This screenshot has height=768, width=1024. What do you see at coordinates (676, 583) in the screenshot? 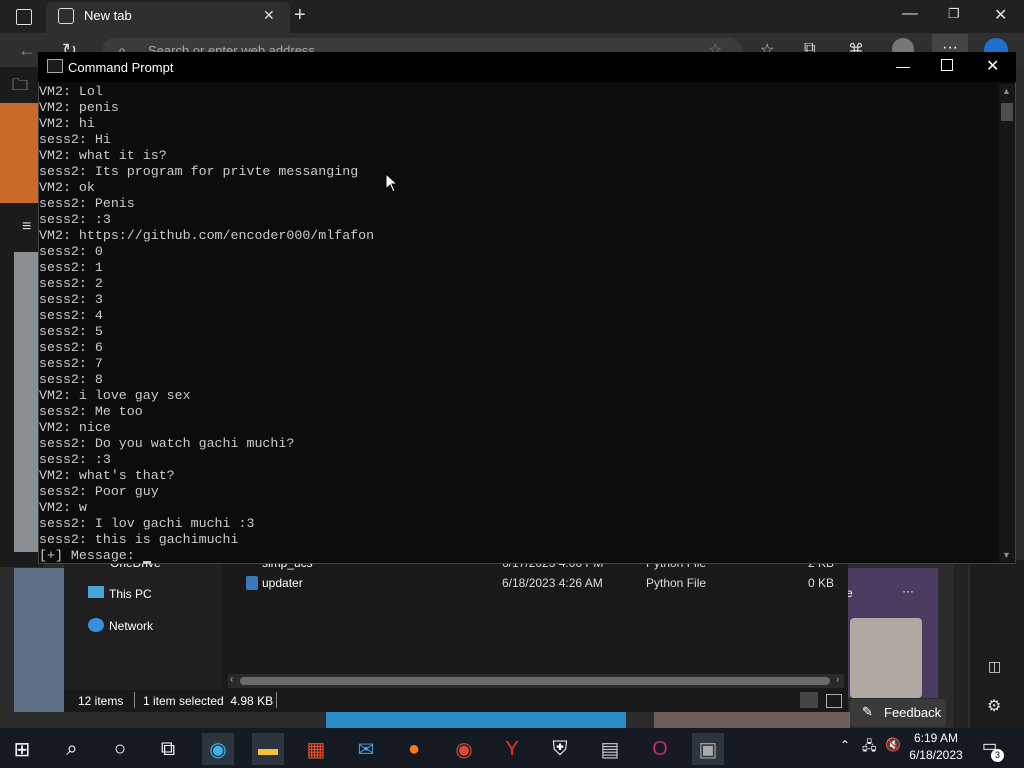
I see `file-type: Python File` at bounding box center [676, 583].